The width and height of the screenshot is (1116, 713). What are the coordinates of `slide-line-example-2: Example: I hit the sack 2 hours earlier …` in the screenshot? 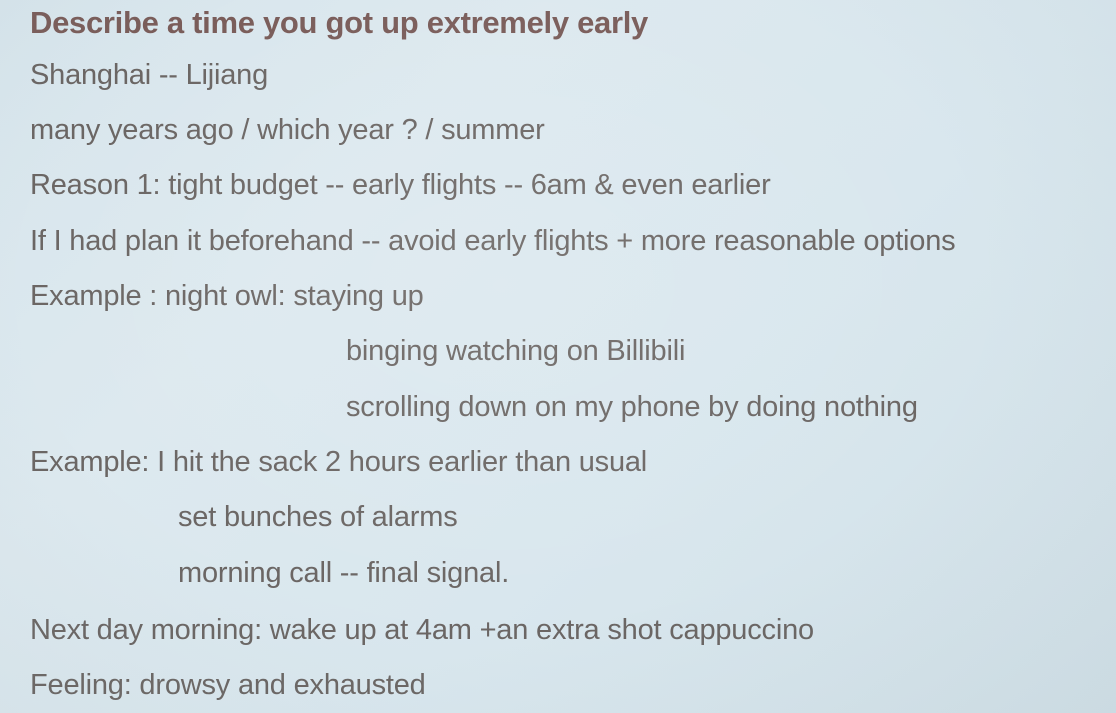 It's located at (339, 462).